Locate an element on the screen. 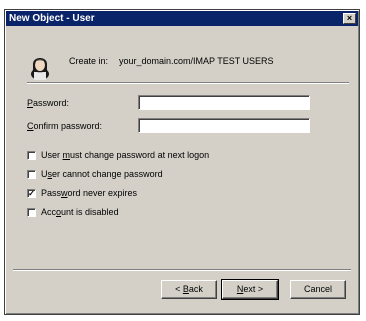  back-button: < Back is located at coordinates (189, 289).